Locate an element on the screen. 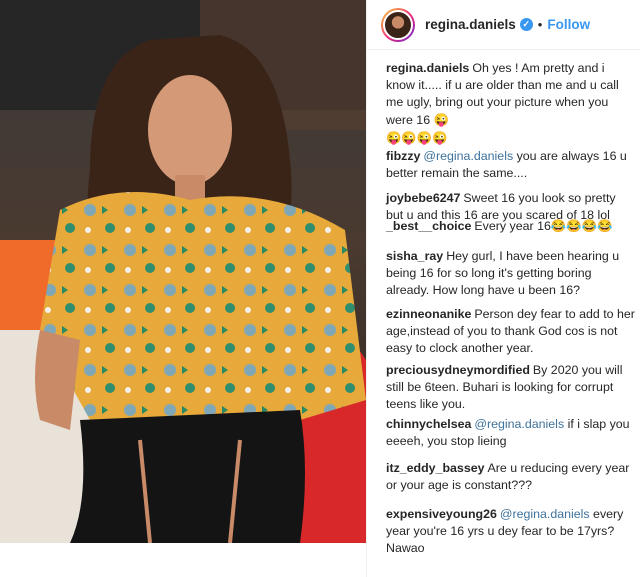 The image size is (640, 577). comment-username: _best__choice is located at coordinates (428, 226).